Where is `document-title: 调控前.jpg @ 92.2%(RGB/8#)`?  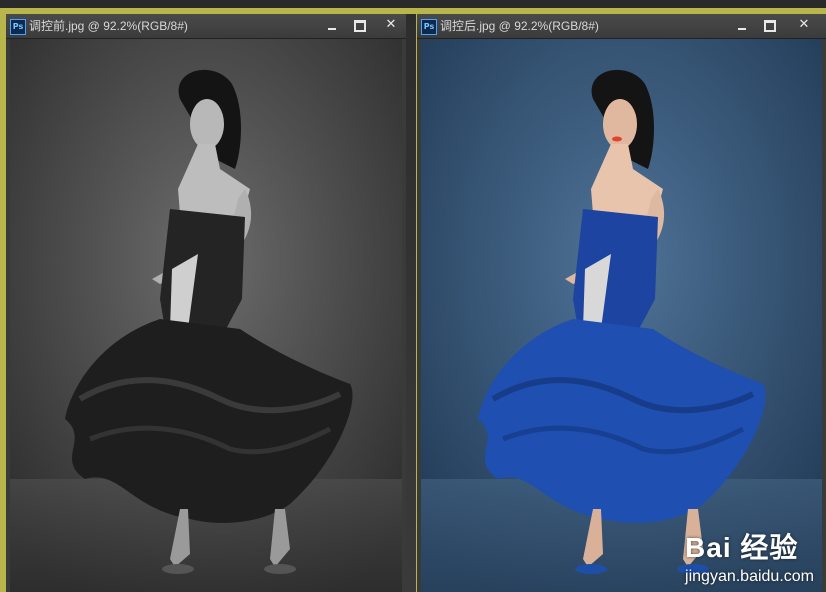 document-title: 调控前.jpg @ 92.2%(RGB/8#) is located at coordinates (108, 26).